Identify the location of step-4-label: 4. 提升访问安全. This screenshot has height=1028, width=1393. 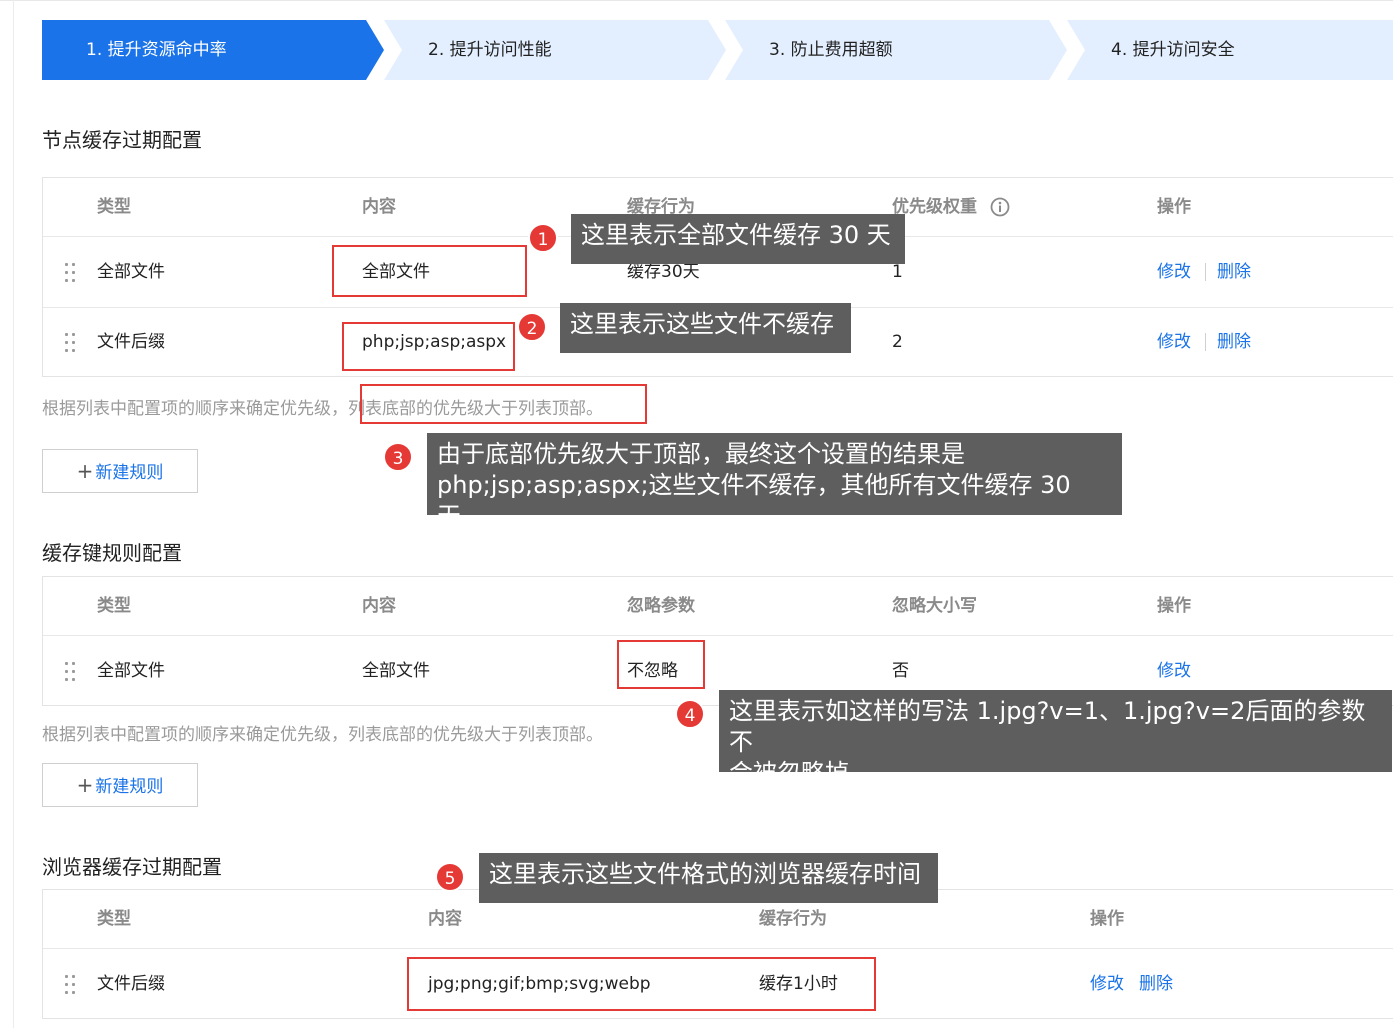
(1173, 50).